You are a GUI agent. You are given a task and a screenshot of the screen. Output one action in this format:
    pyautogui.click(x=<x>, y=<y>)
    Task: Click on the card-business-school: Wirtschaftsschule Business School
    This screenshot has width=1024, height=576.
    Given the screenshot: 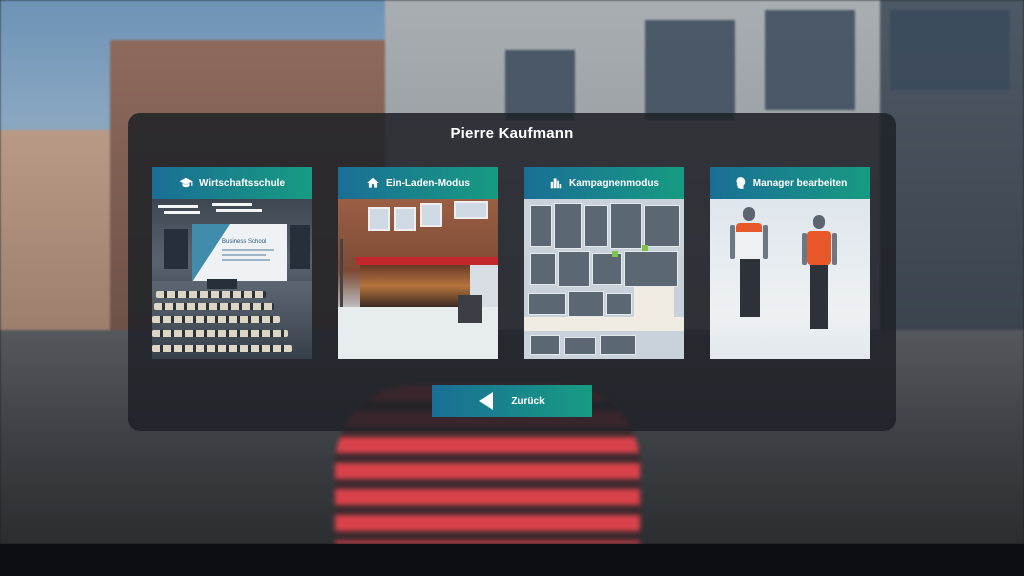 What is the action you would take?
    pyautogui.click(x=232, y=263)
    